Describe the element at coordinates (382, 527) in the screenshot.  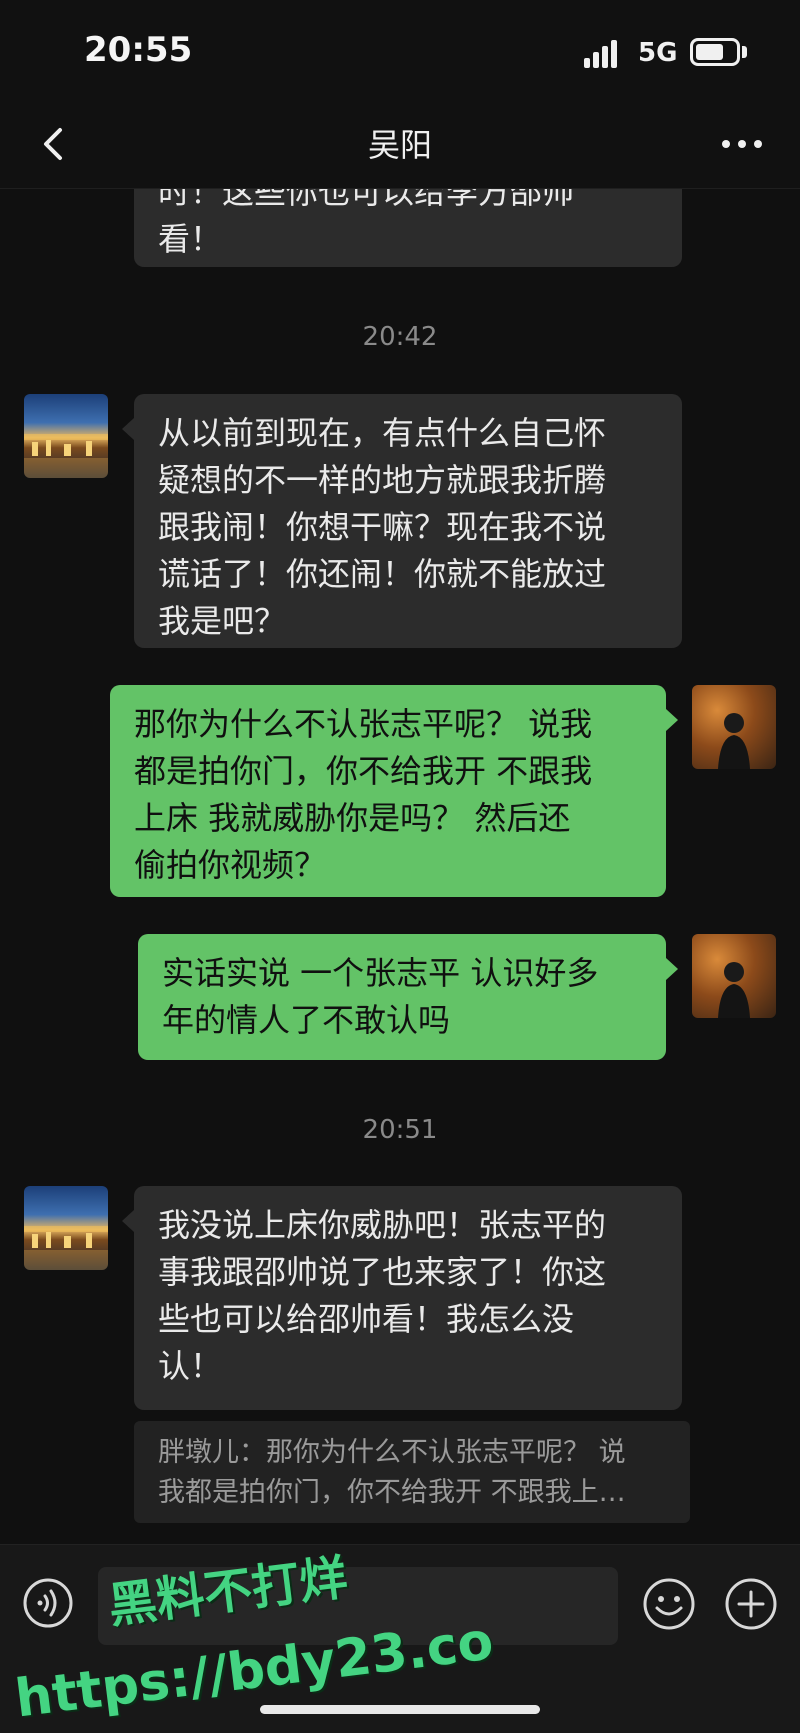
I see `message-line: 跟我闹！你想干嘛？现在我不说` at that location.